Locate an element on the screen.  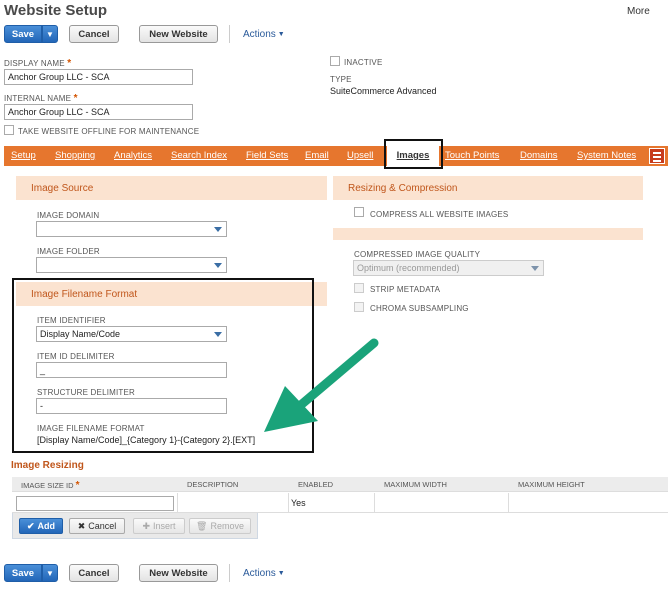
compressed-quality-label: COMPRESSED IMAGE QUALITY is located at coordinates (417, 254).